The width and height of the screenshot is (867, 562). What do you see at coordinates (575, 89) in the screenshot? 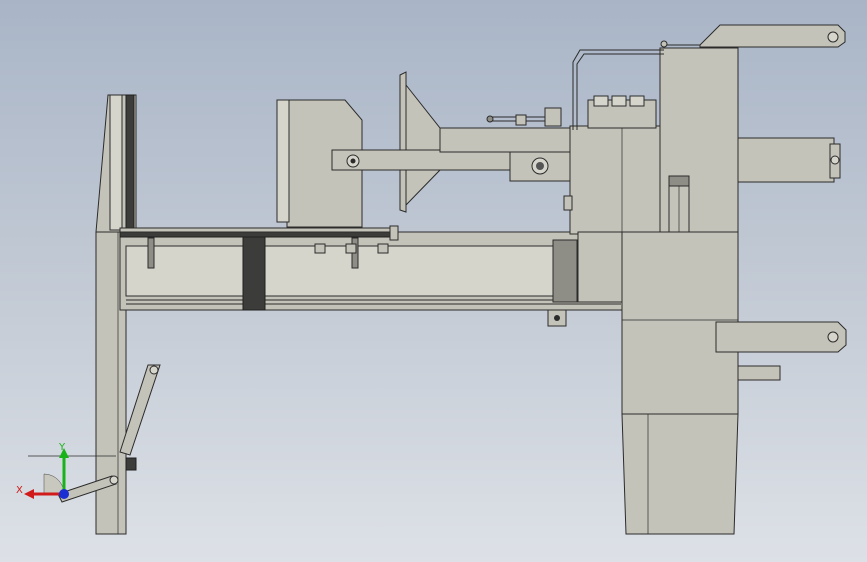
I see `control-valve` at bounding box center [575, 89].